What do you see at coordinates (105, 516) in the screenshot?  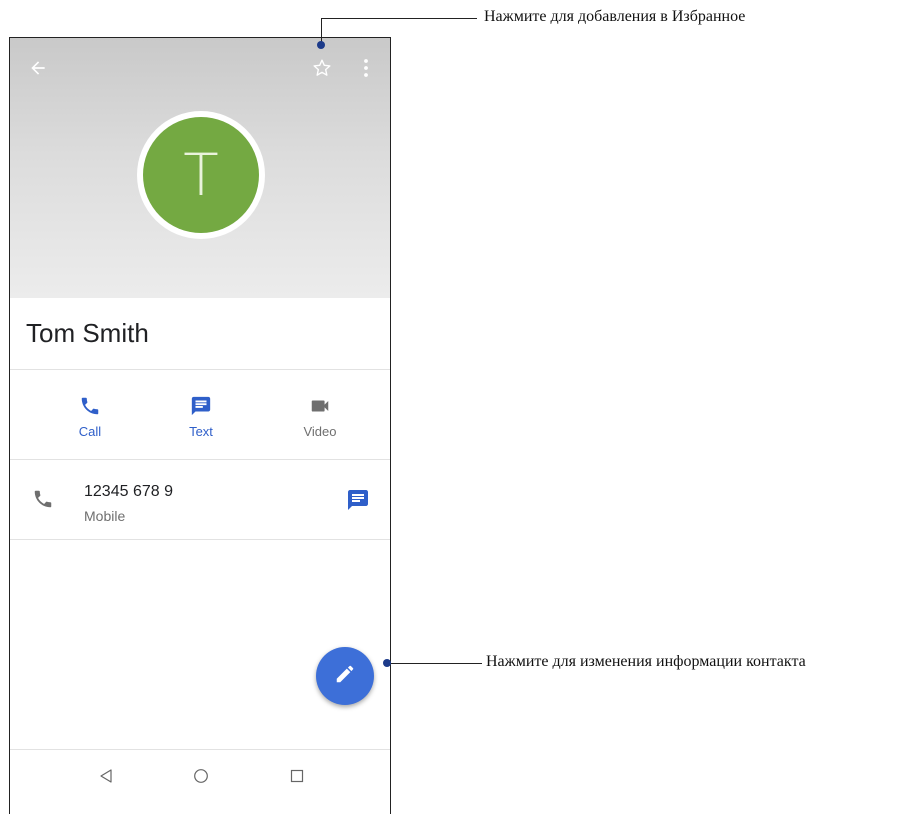 I see `phone-type: Mobile` at bounding box center [105, 516].